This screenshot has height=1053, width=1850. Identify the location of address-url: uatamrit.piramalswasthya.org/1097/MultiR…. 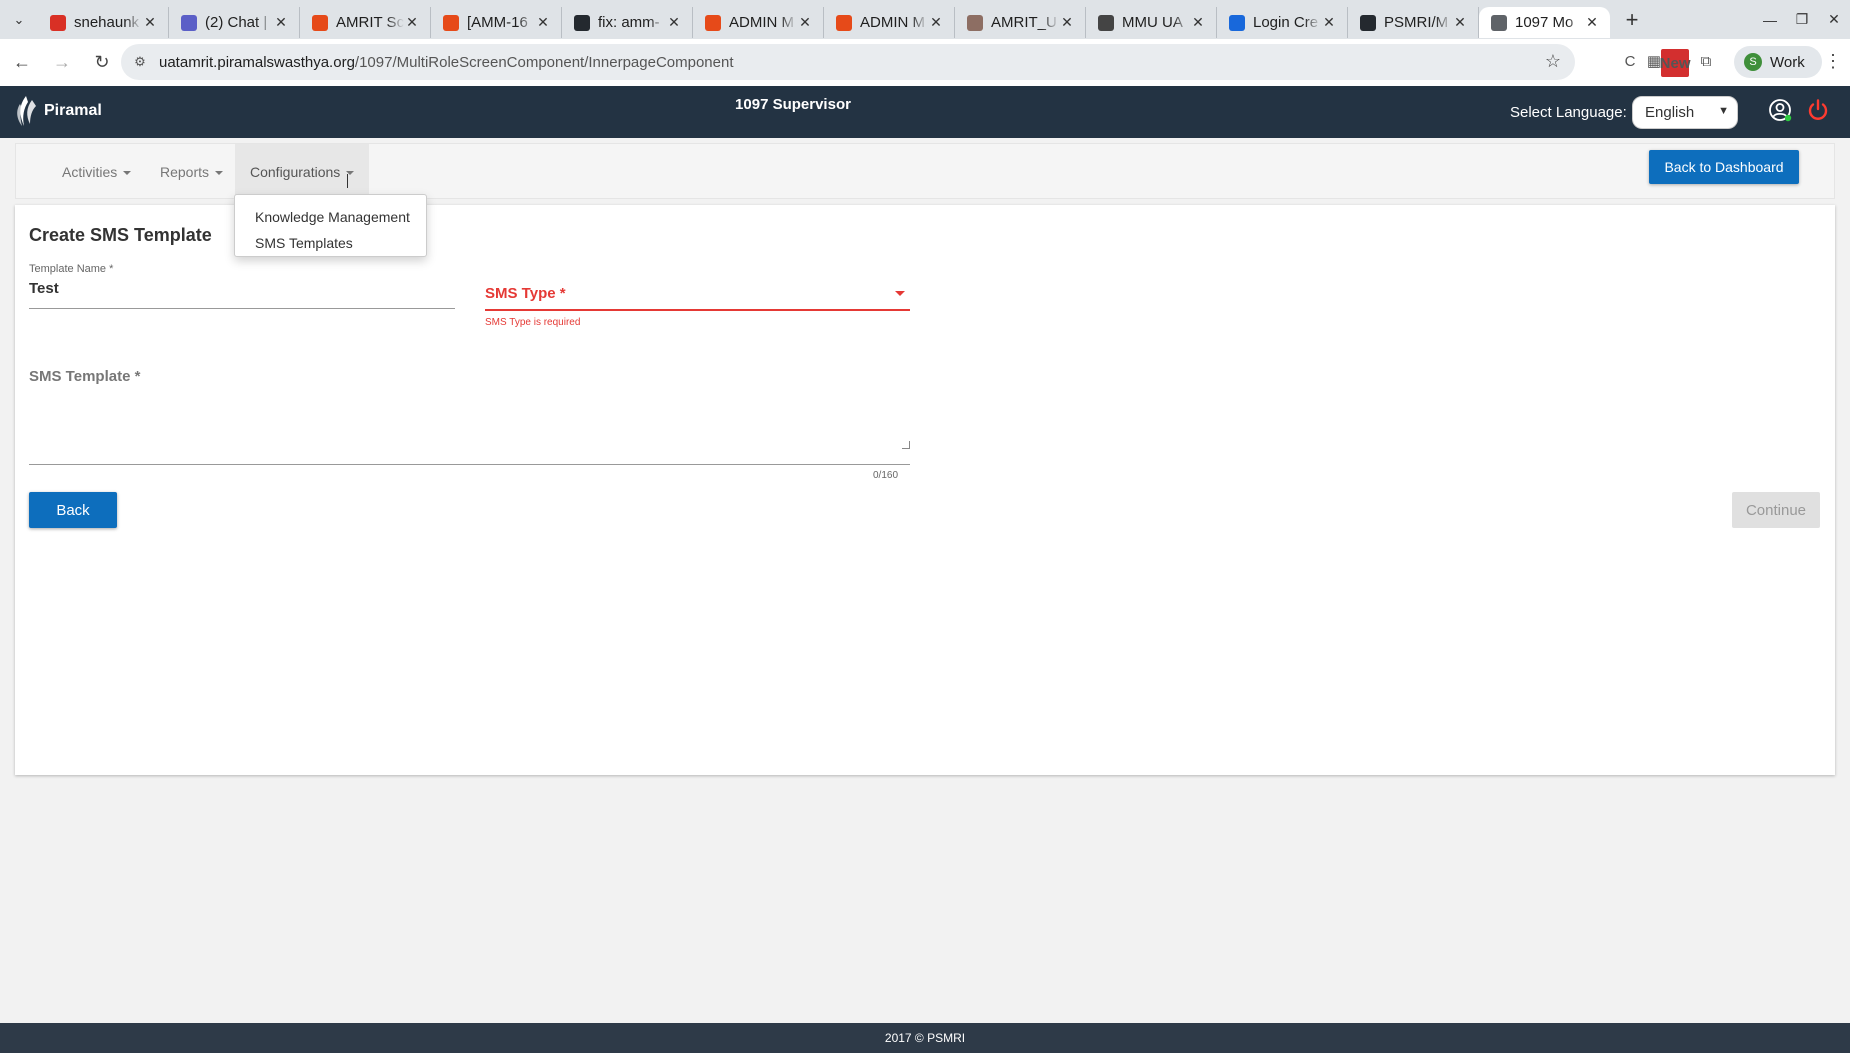
(446, 62).